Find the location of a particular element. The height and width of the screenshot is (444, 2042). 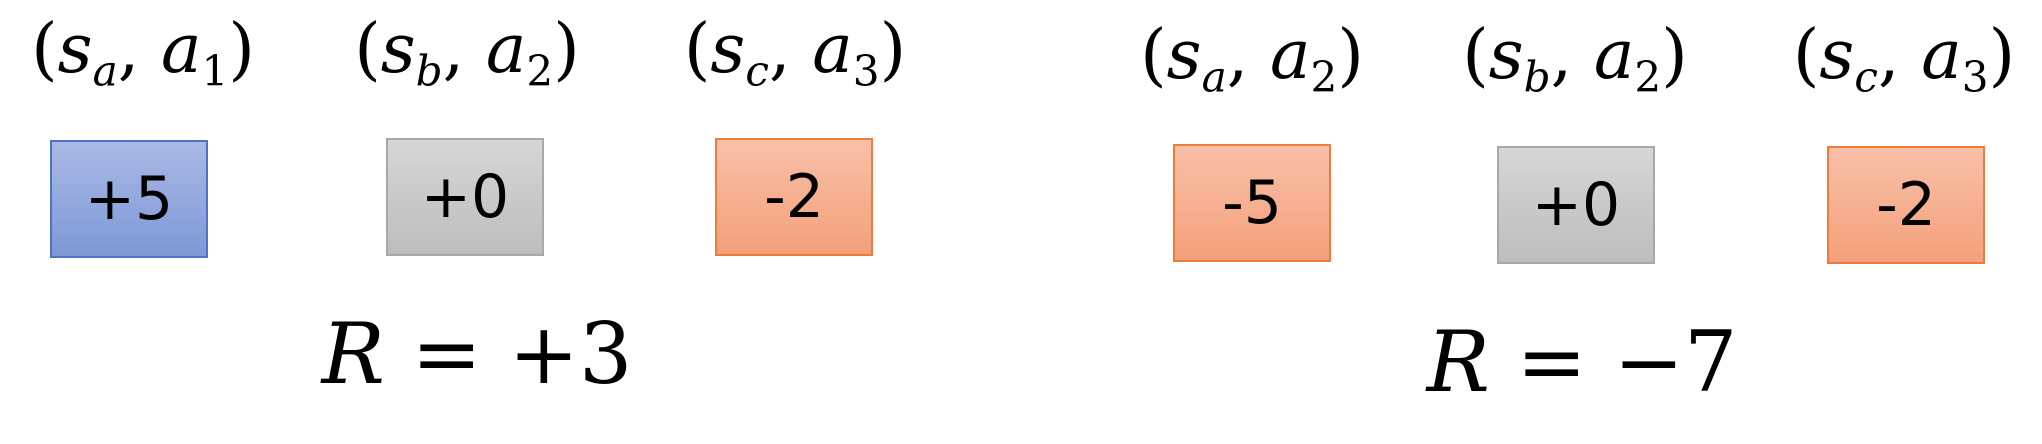

total-return: R = −7 is located at coordinates (1582, 362).